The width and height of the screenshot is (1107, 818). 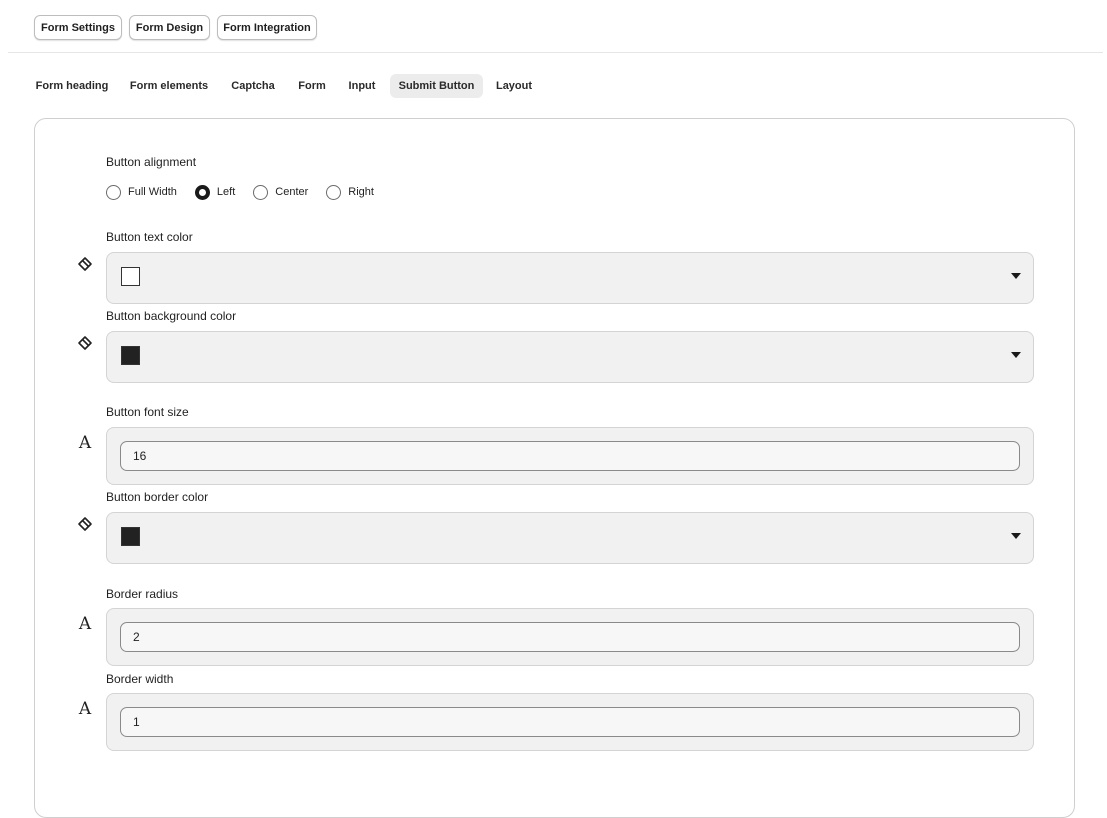 I want to click on border-radius-label: Border radius, so click(x=142, y=594).